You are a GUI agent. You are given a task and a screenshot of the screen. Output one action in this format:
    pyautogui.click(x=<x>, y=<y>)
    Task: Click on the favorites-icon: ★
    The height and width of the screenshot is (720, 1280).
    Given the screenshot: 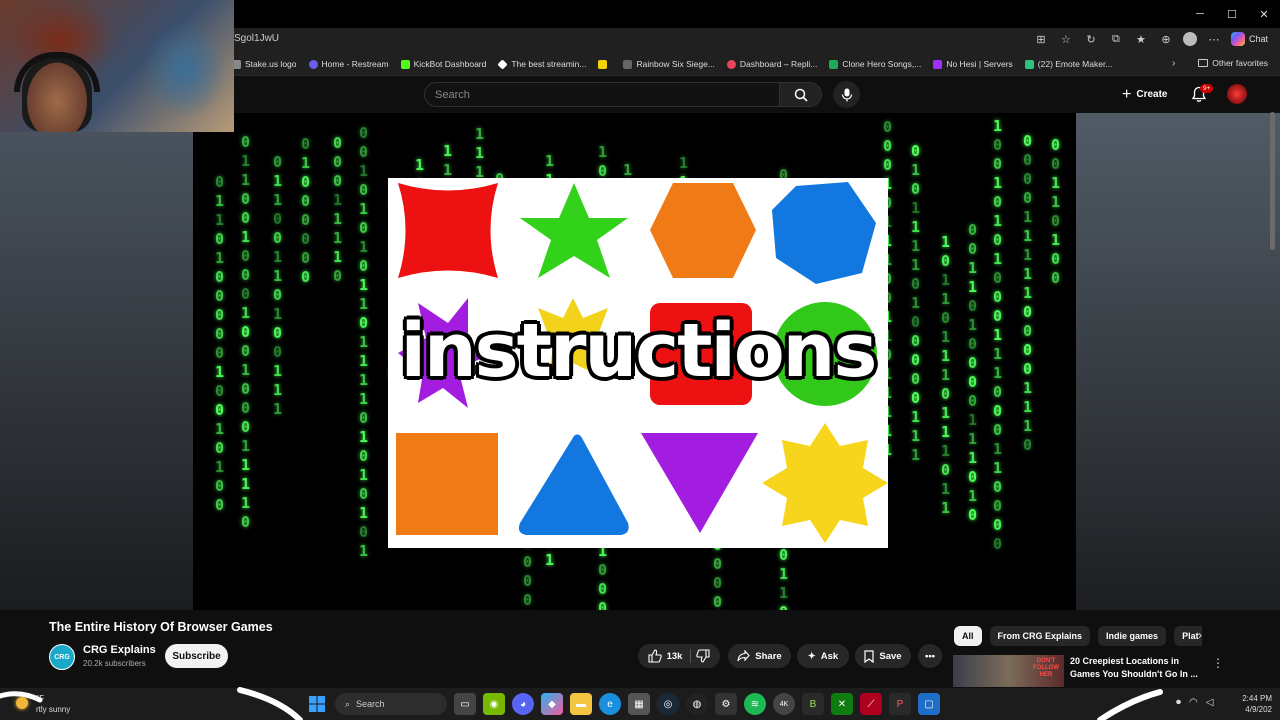 What is the action you would take?
    pyautogui.click(x=1141, y=39)
    